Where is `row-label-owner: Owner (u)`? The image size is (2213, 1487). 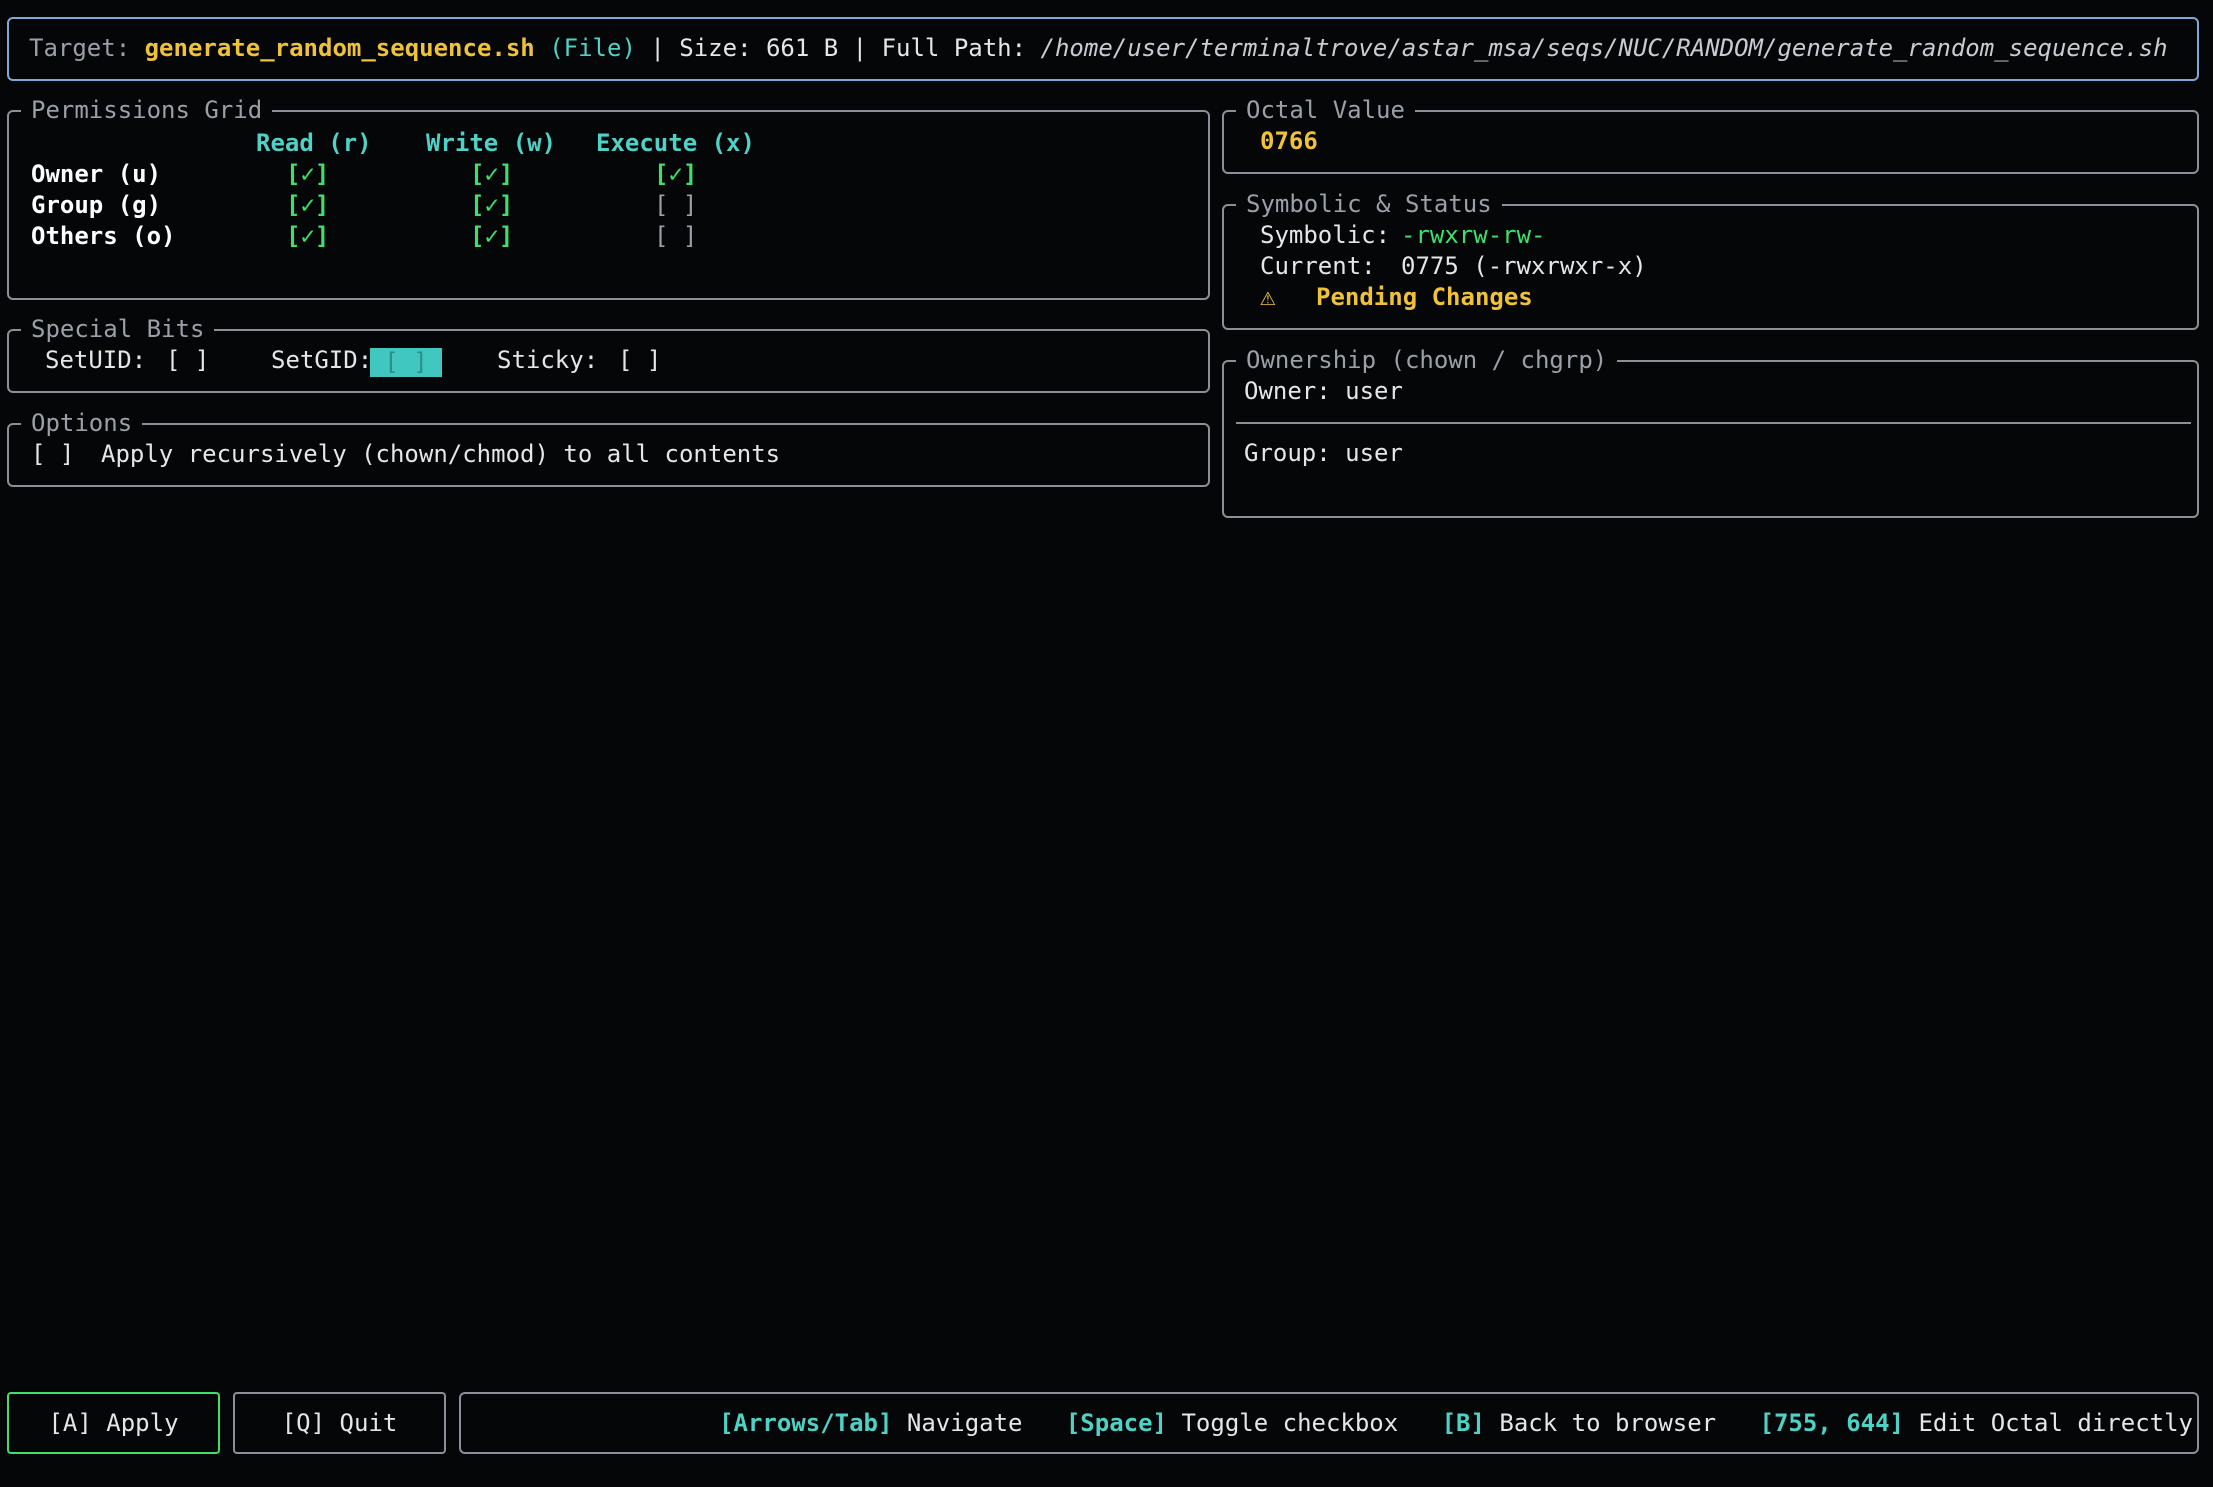
row-label-owner: Owner (u) is located at coordinates (96, 174).